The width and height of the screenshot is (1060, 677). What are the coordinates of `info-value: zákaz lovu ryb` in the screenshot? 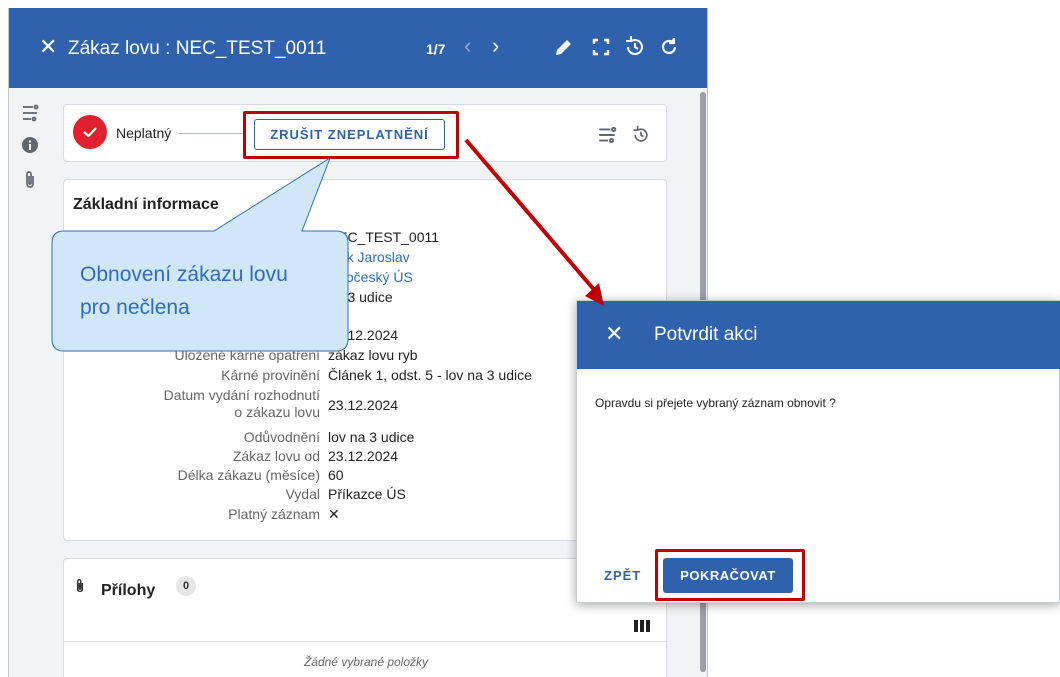 It's located at (373, 355).